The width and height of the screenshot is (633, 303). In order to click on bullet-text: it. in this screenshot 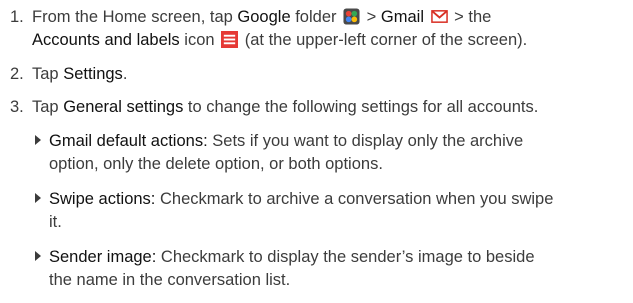, I will do `click(55, 222)`.